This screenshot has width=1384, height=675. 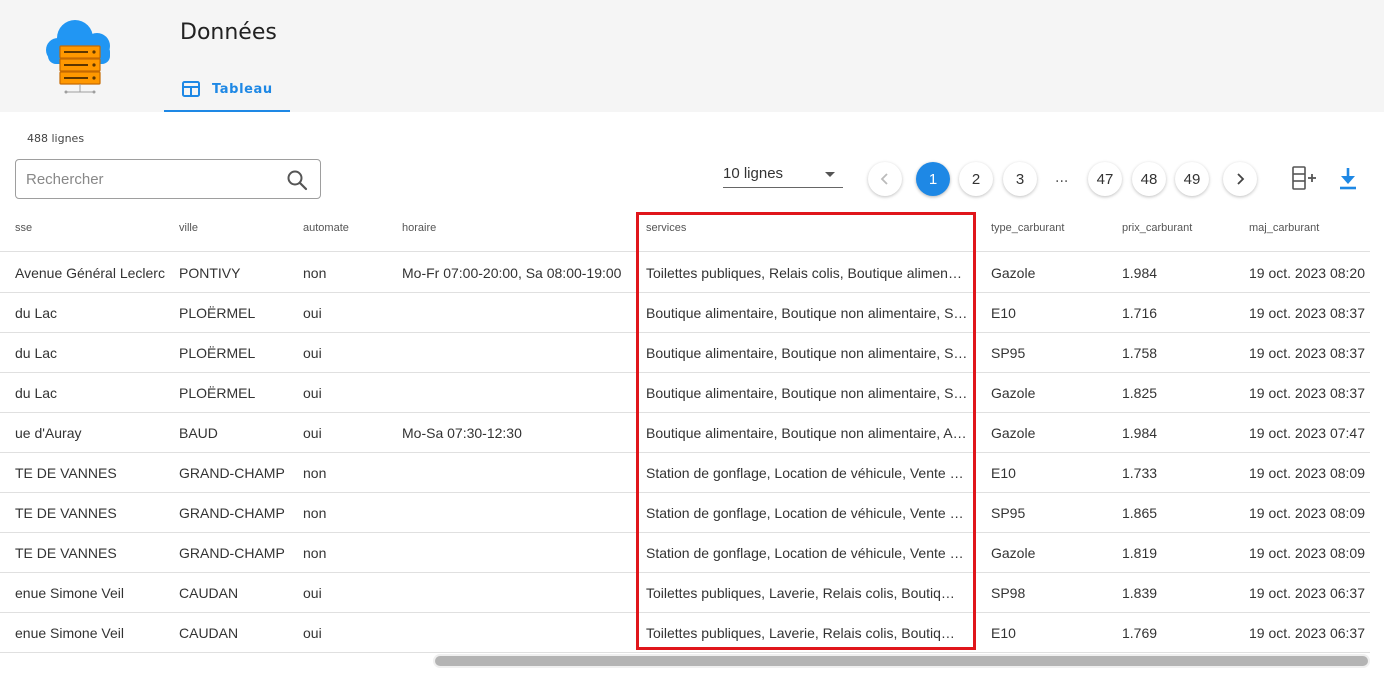 I want to click on column-header-prix-carburant: prix_carburant, so click(x=1157, y=228).